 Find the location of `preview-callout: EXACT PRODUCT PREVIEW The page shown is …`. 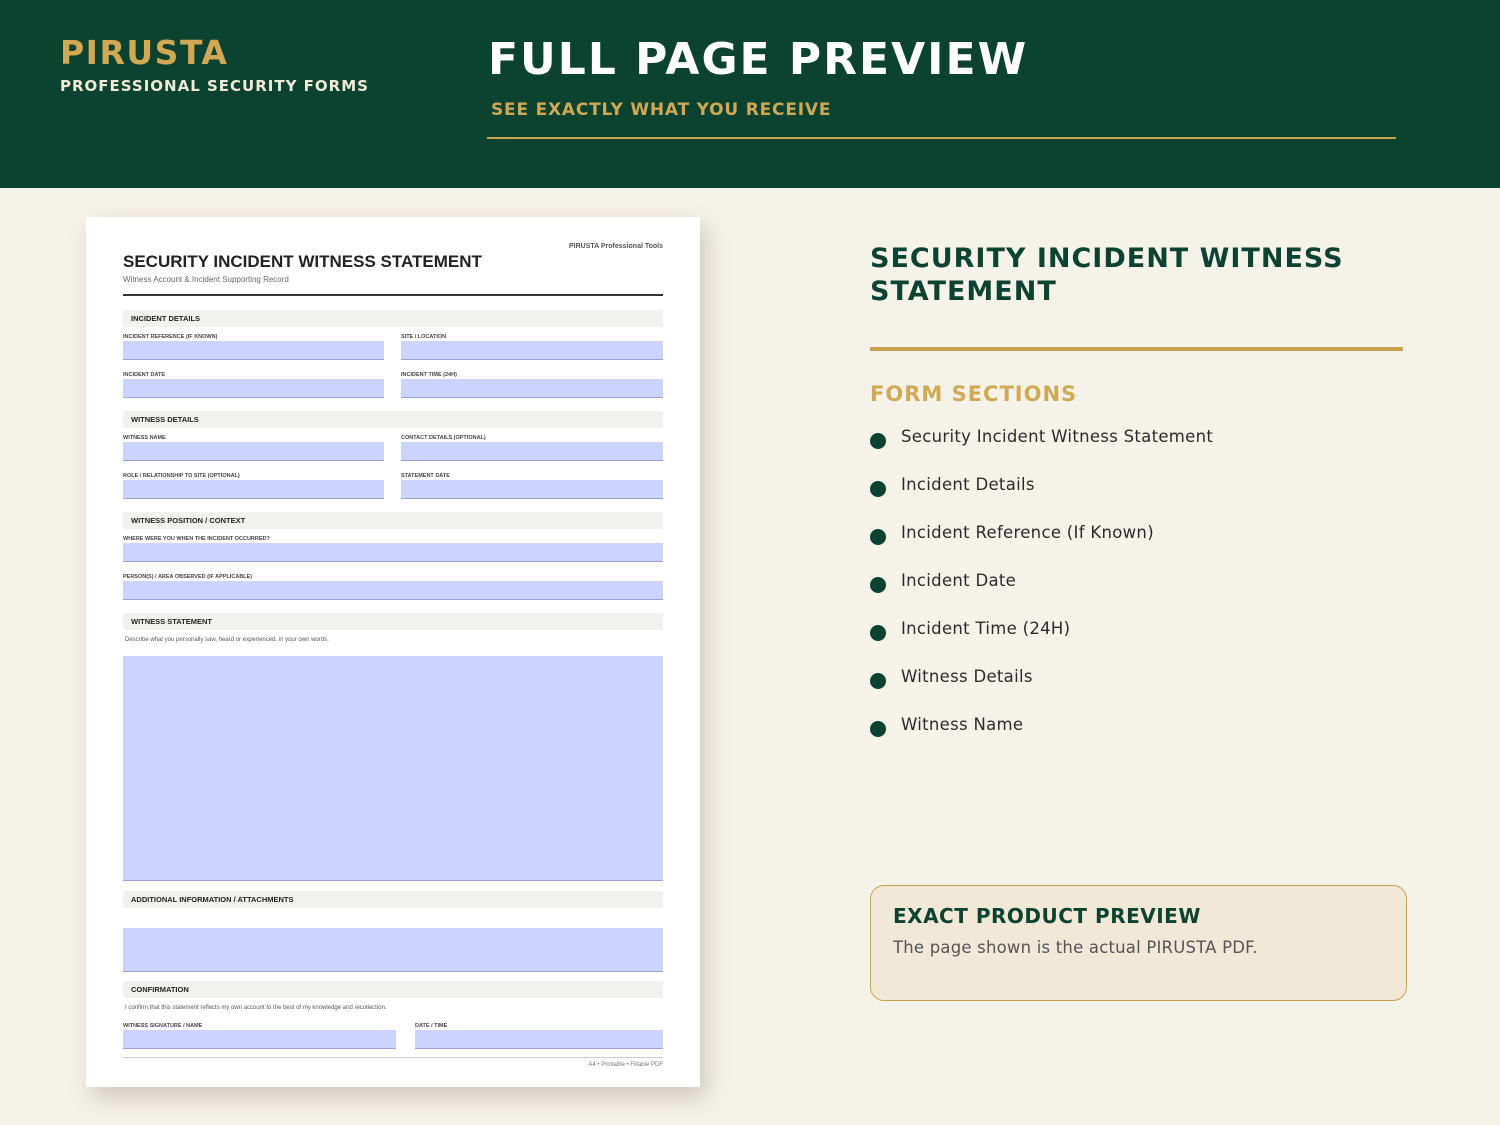

preview-callout: EXACT PRODUCT PREVIEW The page shown is … is located at coordinates (1138, 943).